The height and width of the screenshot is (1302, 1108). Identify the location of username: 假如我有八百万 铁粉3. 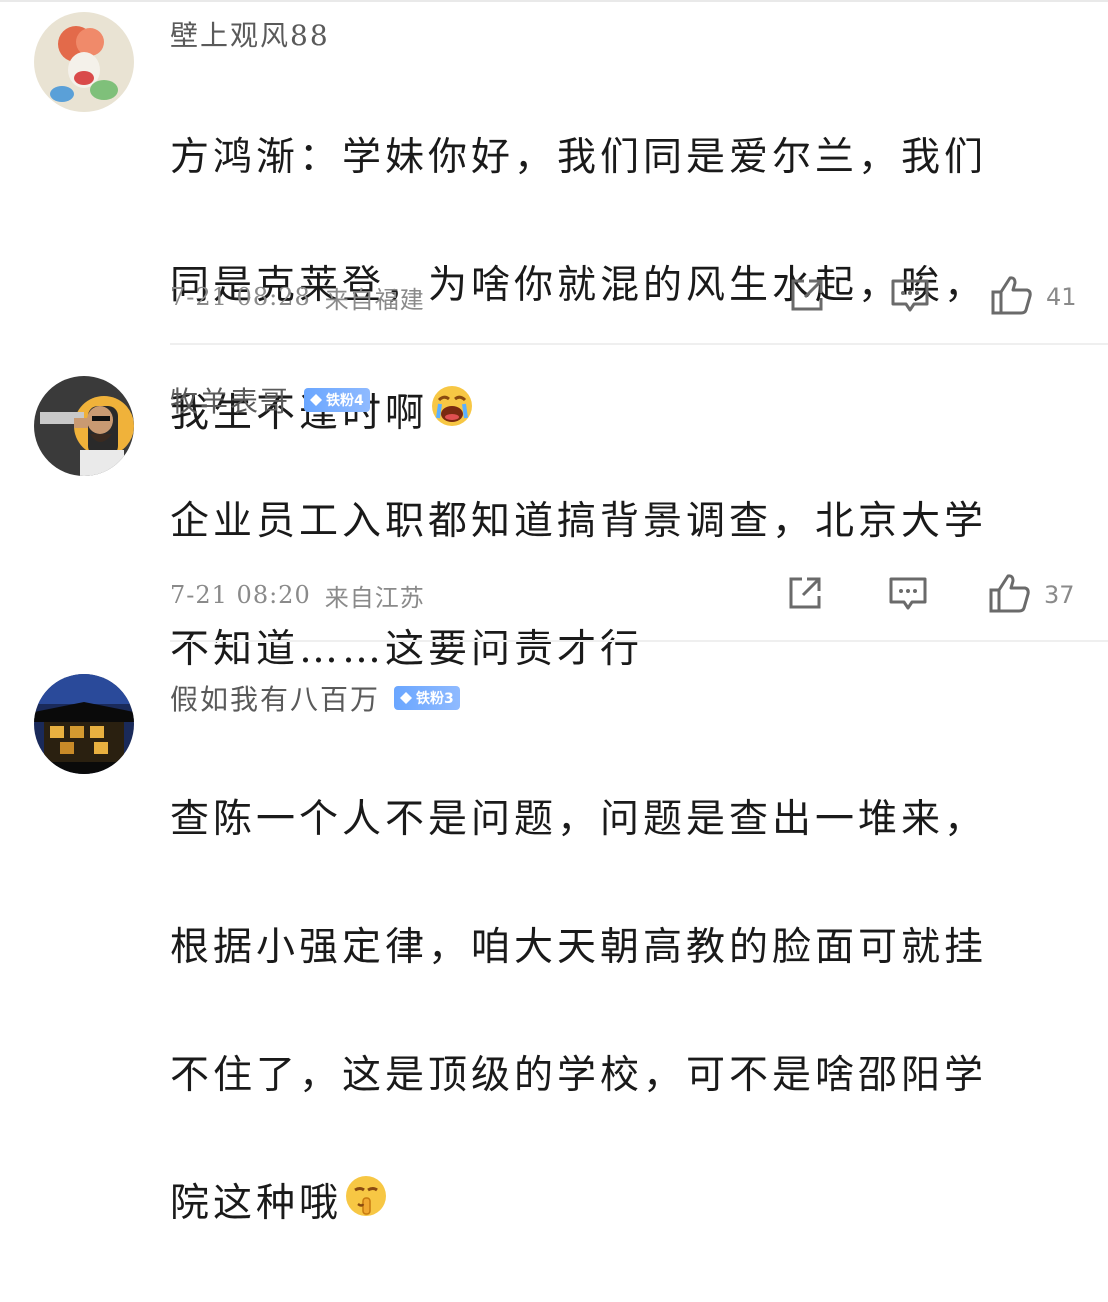
(315, 698).